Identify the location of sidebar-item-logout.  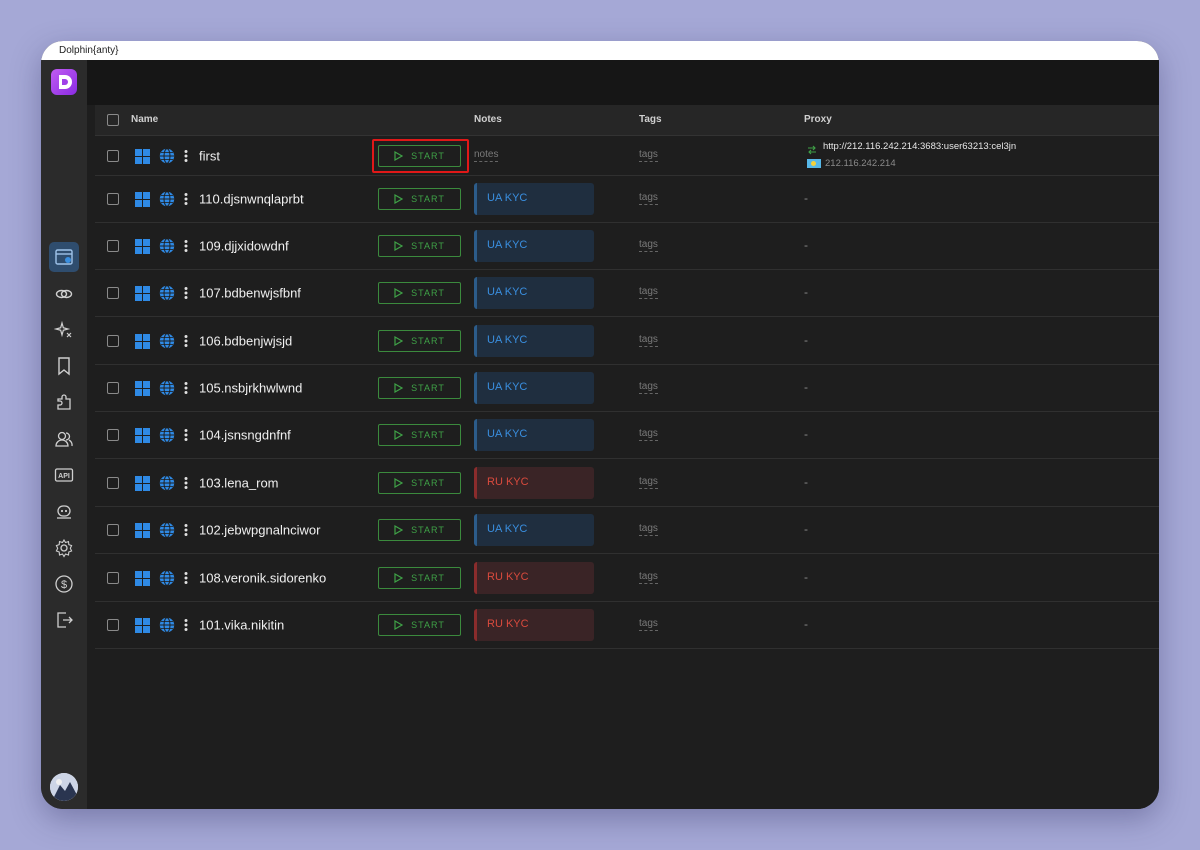
(64, 620).